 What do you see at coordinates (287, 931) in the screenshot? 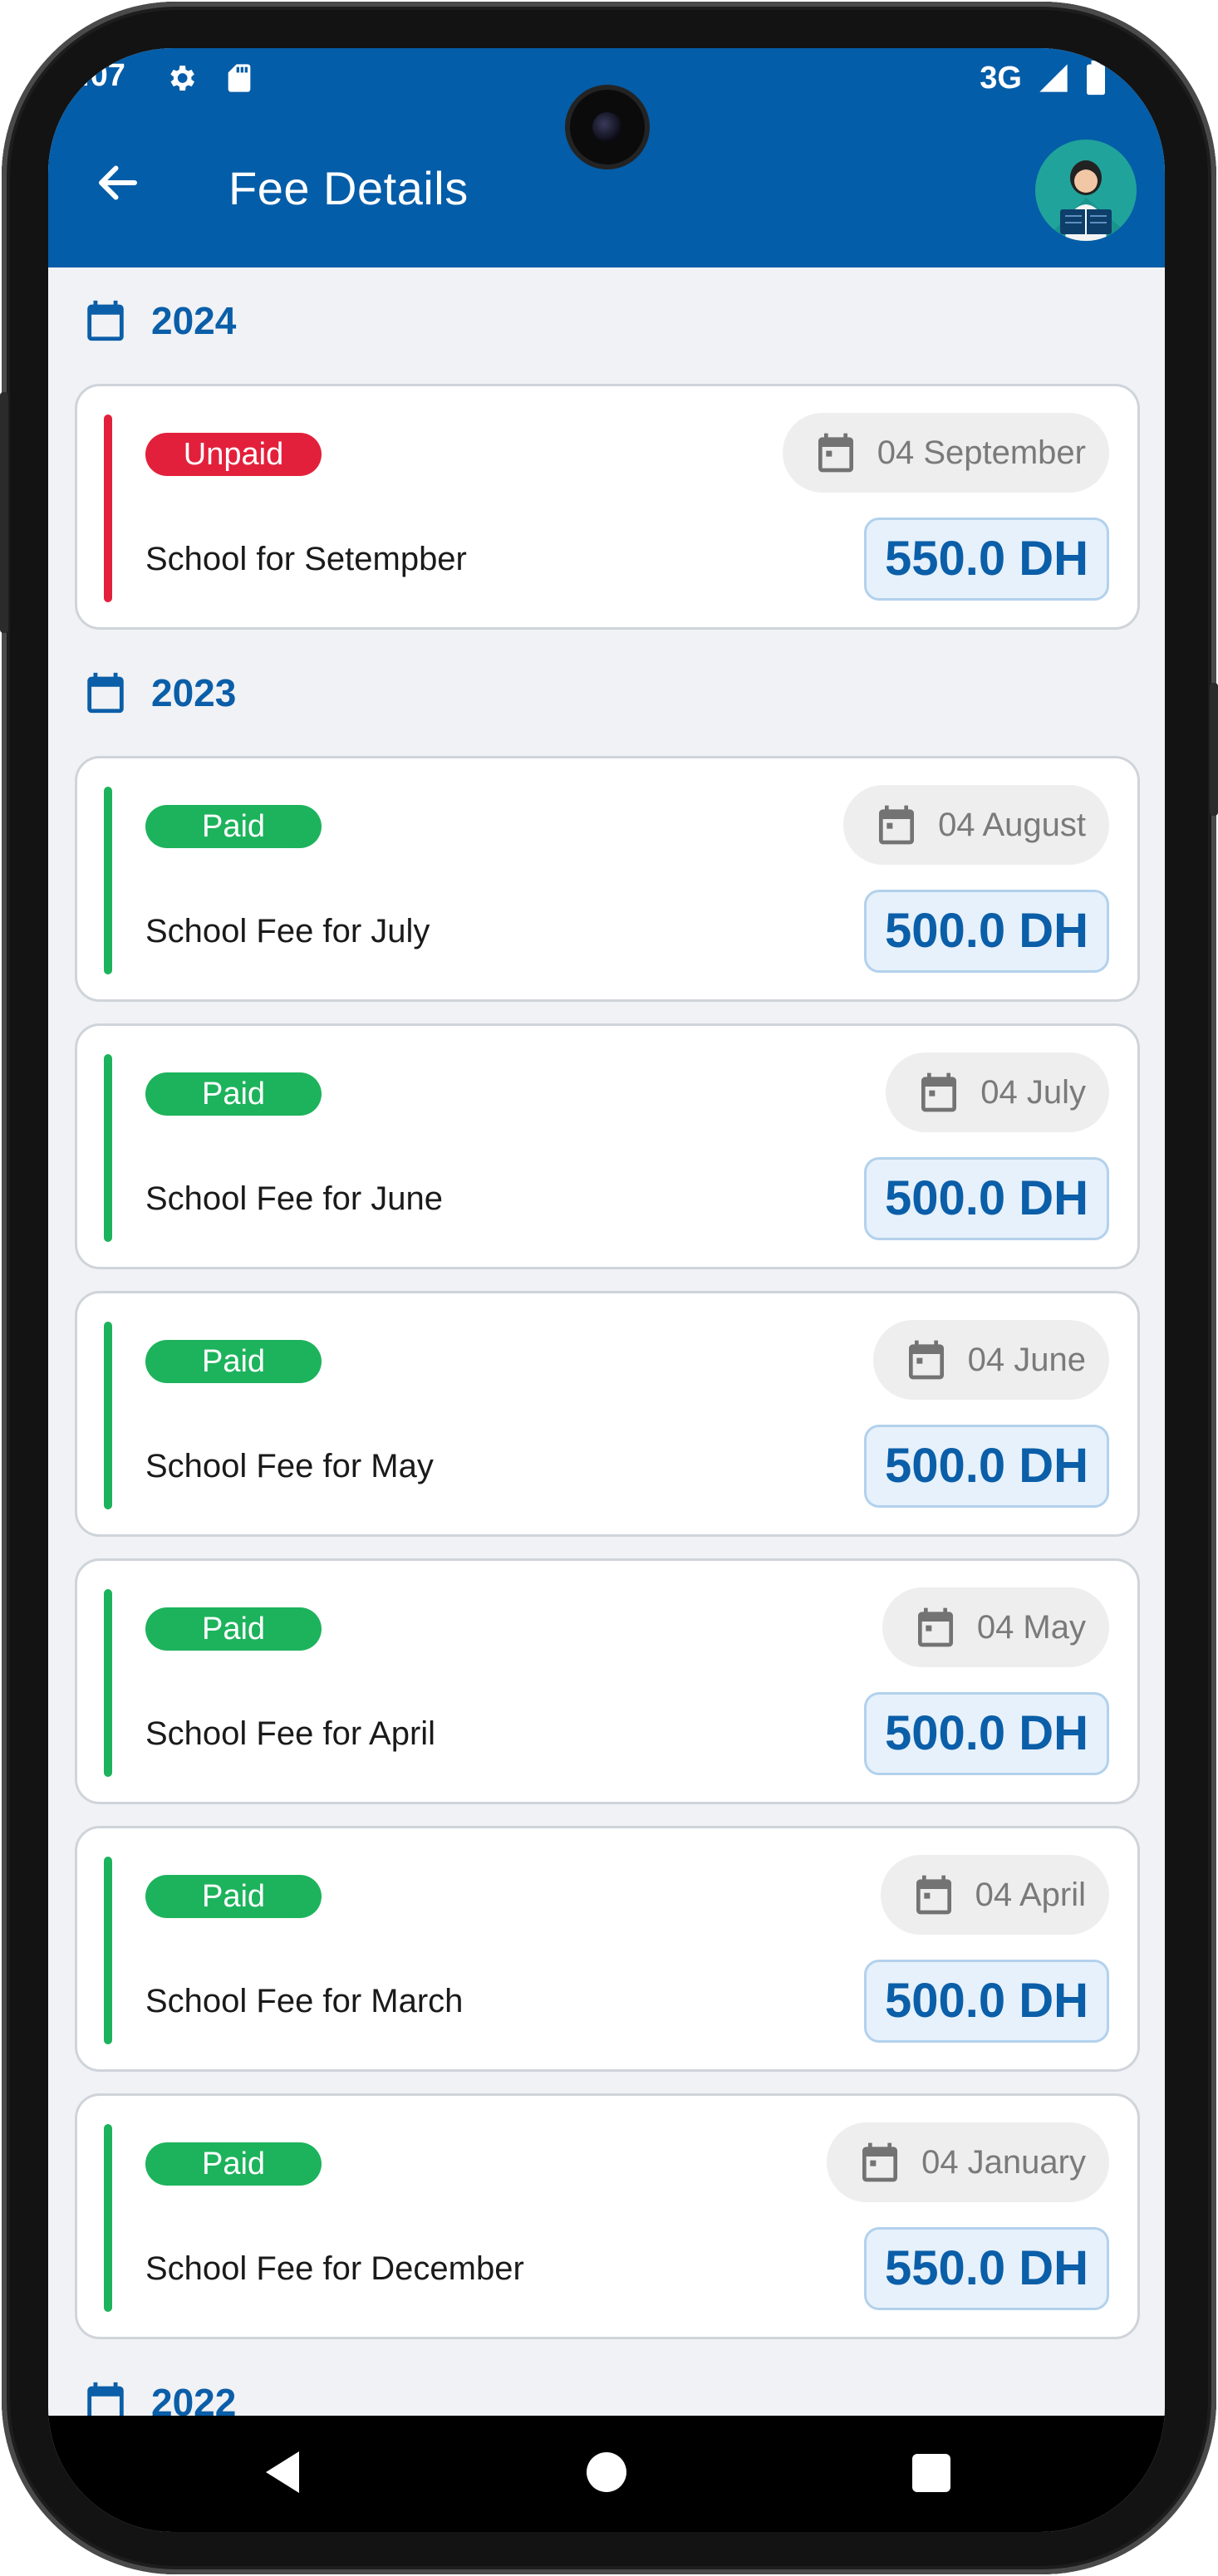
I see `fee-description: School Fee for July` at bounding box center [287, 931].